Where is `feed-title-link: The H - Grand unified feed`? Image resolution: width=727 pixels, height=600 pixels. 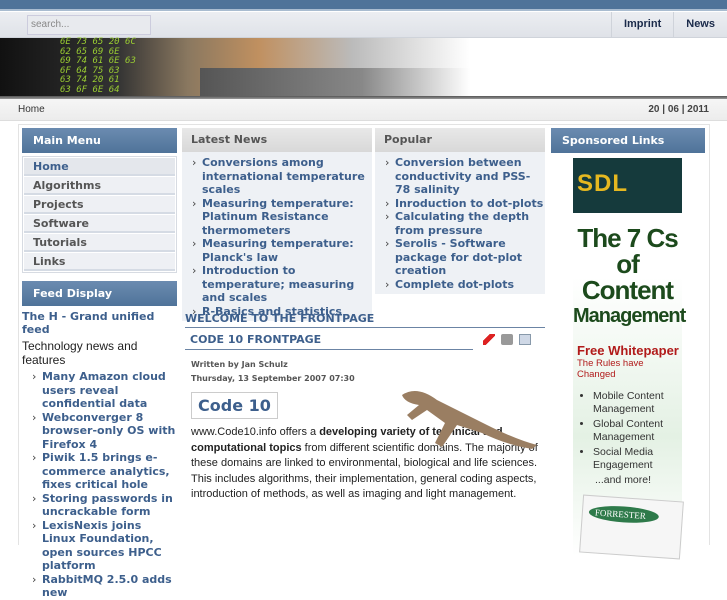 feed-title-link: The H - Grand unified feed is located at coordinates (99, 323).